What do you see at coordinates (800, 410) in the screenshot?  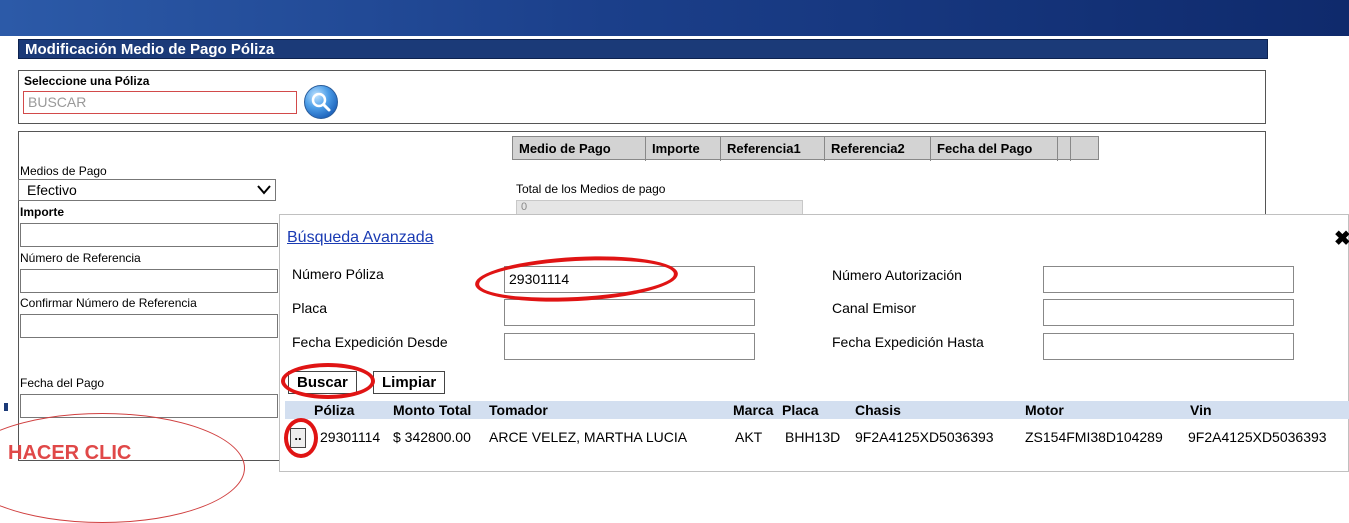 I see `res-col-placa: Placa` at bounding box center [800, 410].